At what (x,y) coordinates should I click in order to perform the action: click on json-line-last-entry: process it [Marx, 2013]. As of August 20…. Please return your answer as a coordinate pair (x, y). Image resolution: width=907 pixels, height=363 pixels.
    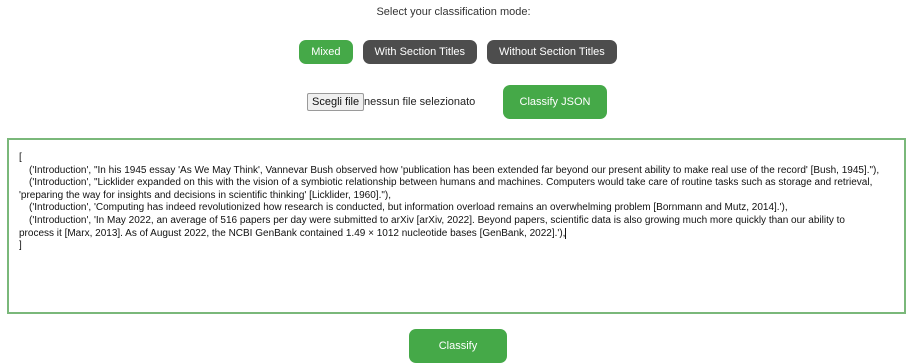
    Looking at the image, I should click on (461, 234).